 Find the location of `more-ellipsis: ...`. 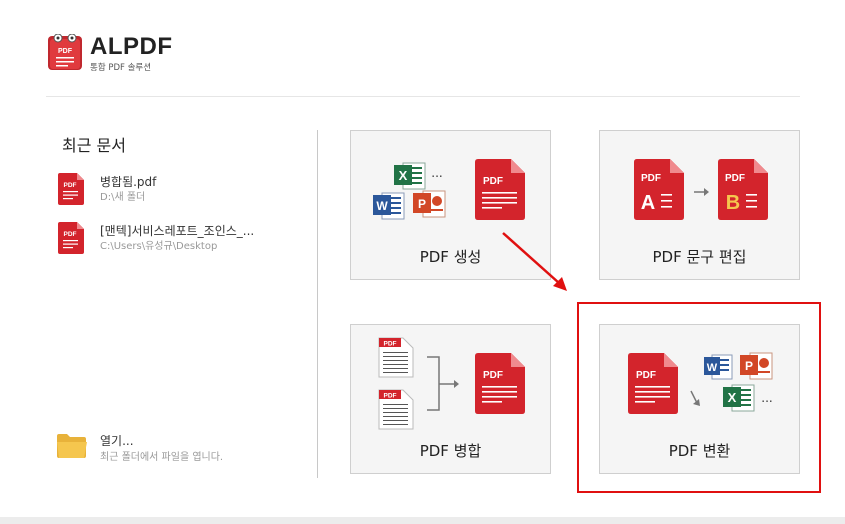

more-ellipsis: ... is located at coordinates (436, 173).